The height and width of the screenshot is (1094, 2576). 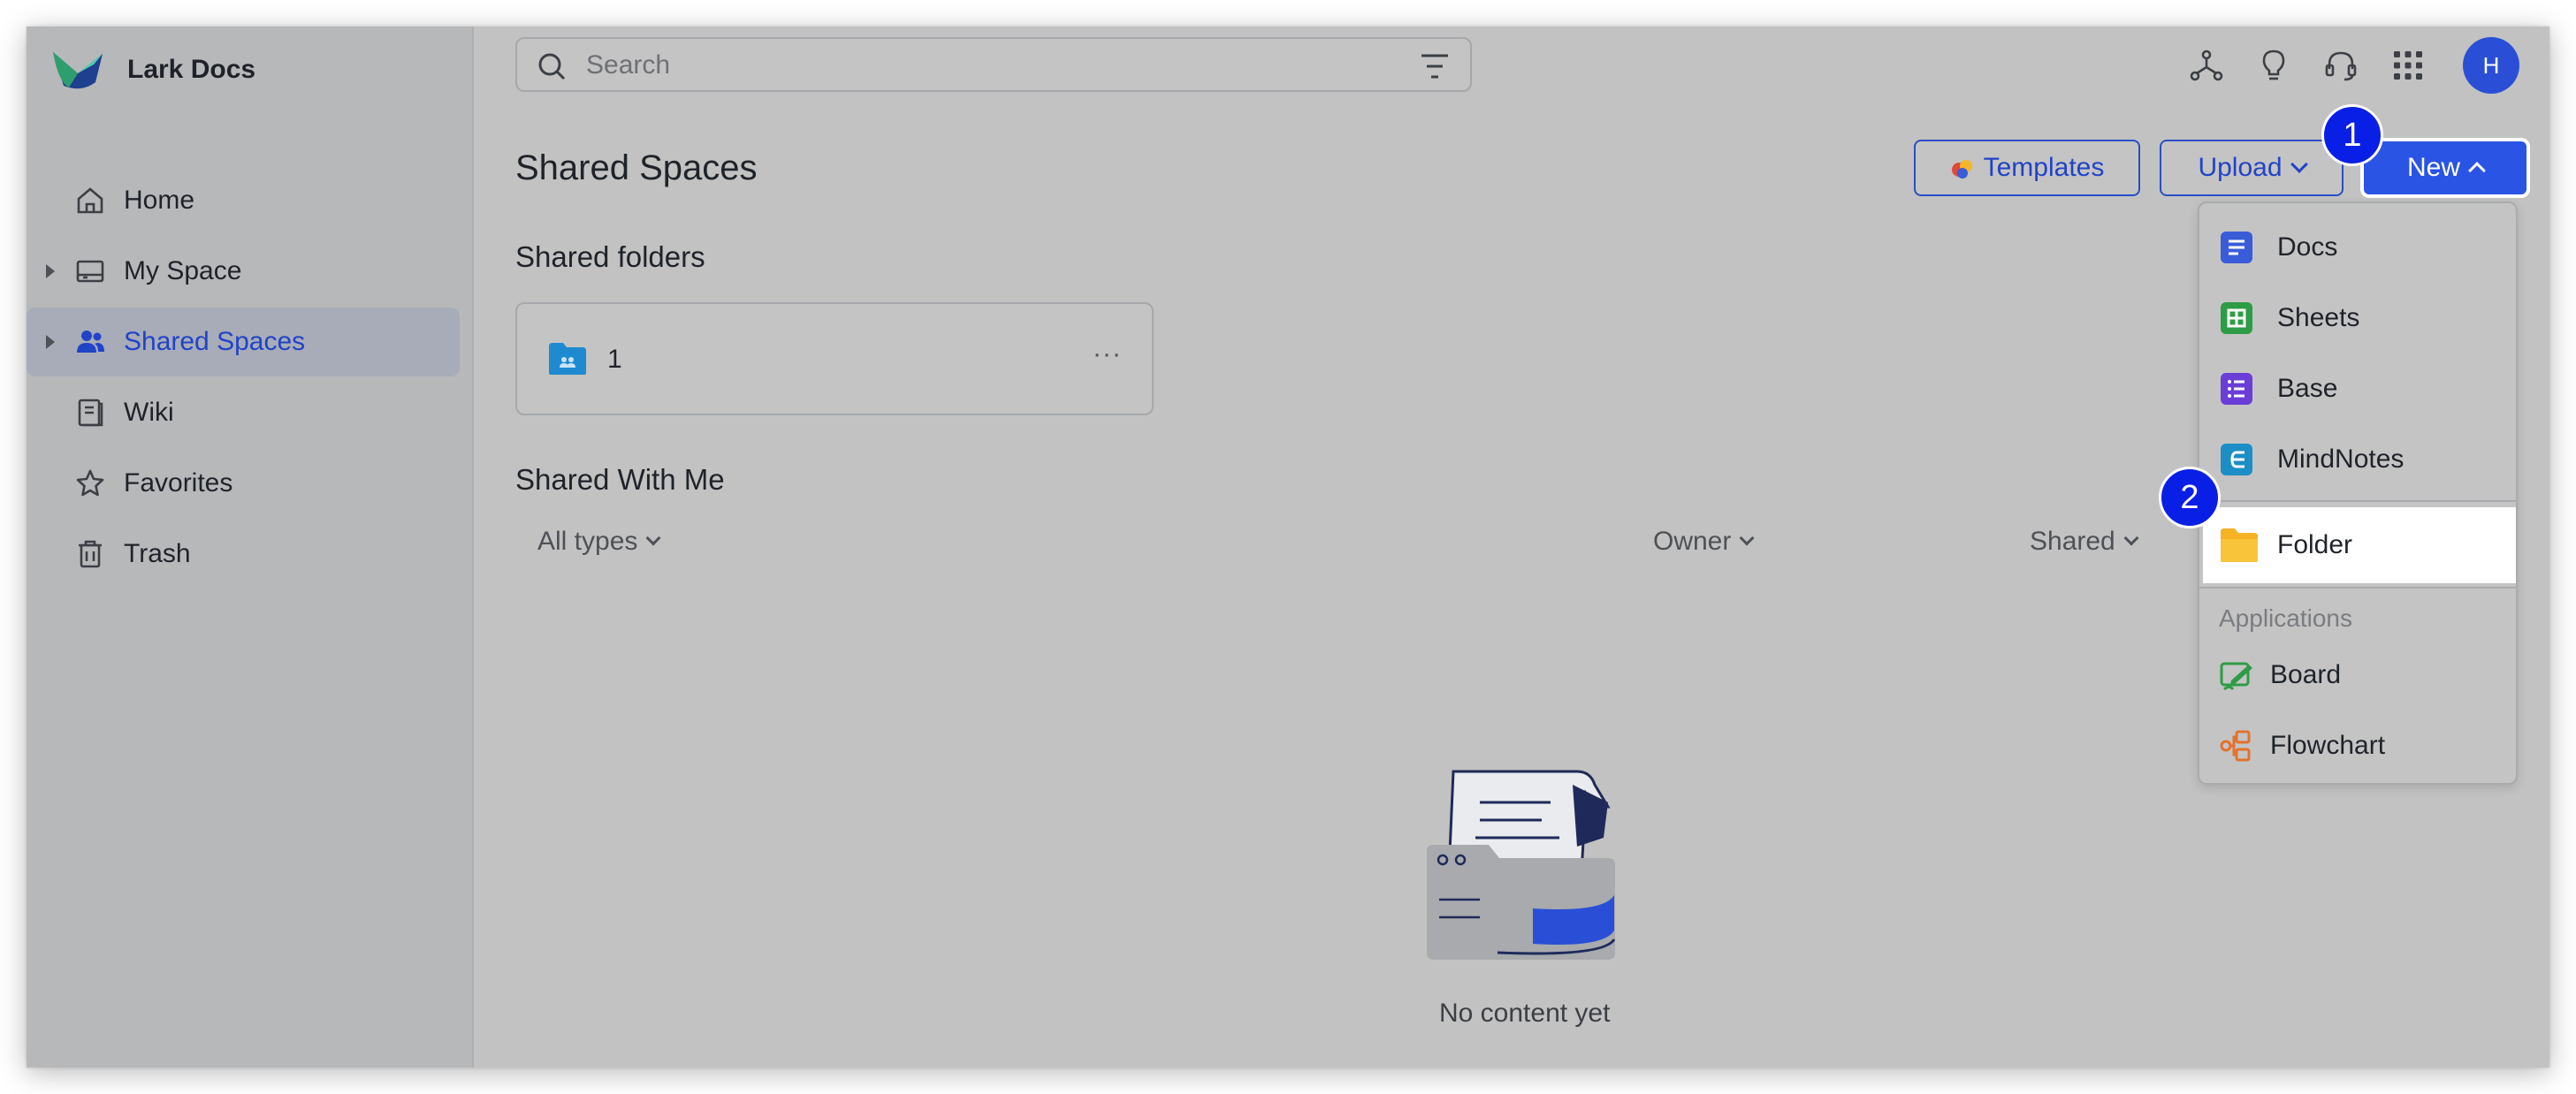 I want to click on upload-label: Upload, so click(x=2240, y=167).